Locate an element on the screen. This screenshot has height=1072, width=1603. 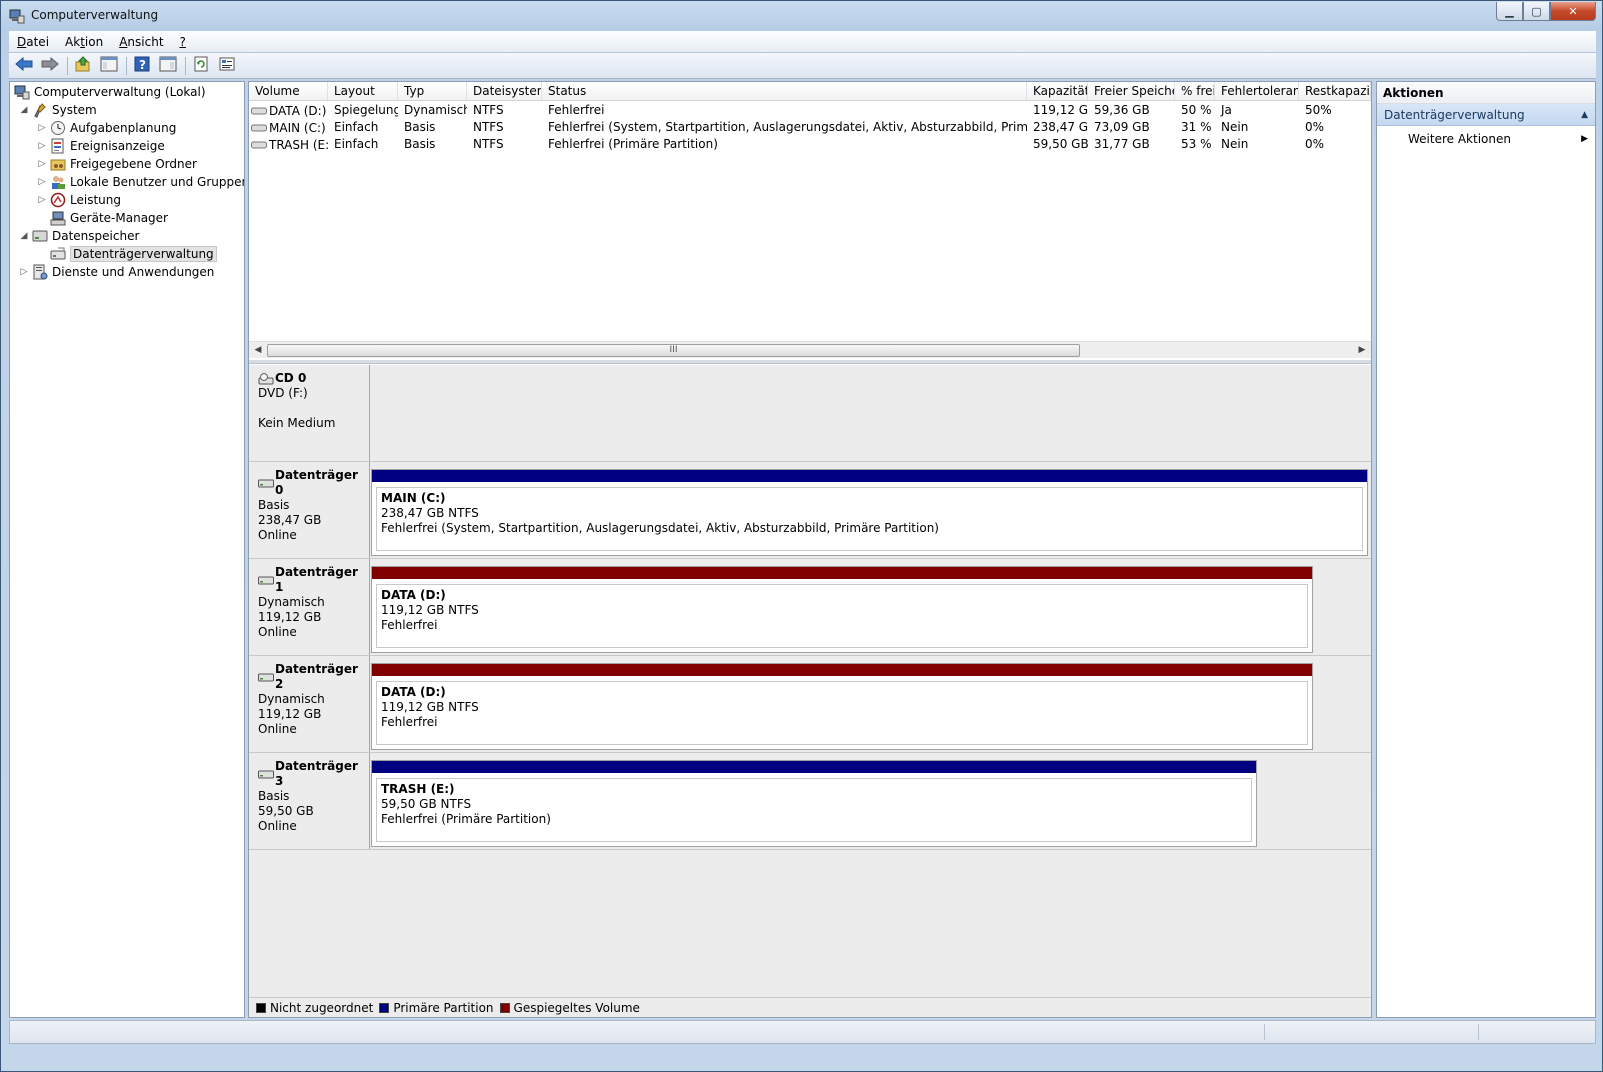
disk-size: 119,12 GB is located at coordinates (290, 617).